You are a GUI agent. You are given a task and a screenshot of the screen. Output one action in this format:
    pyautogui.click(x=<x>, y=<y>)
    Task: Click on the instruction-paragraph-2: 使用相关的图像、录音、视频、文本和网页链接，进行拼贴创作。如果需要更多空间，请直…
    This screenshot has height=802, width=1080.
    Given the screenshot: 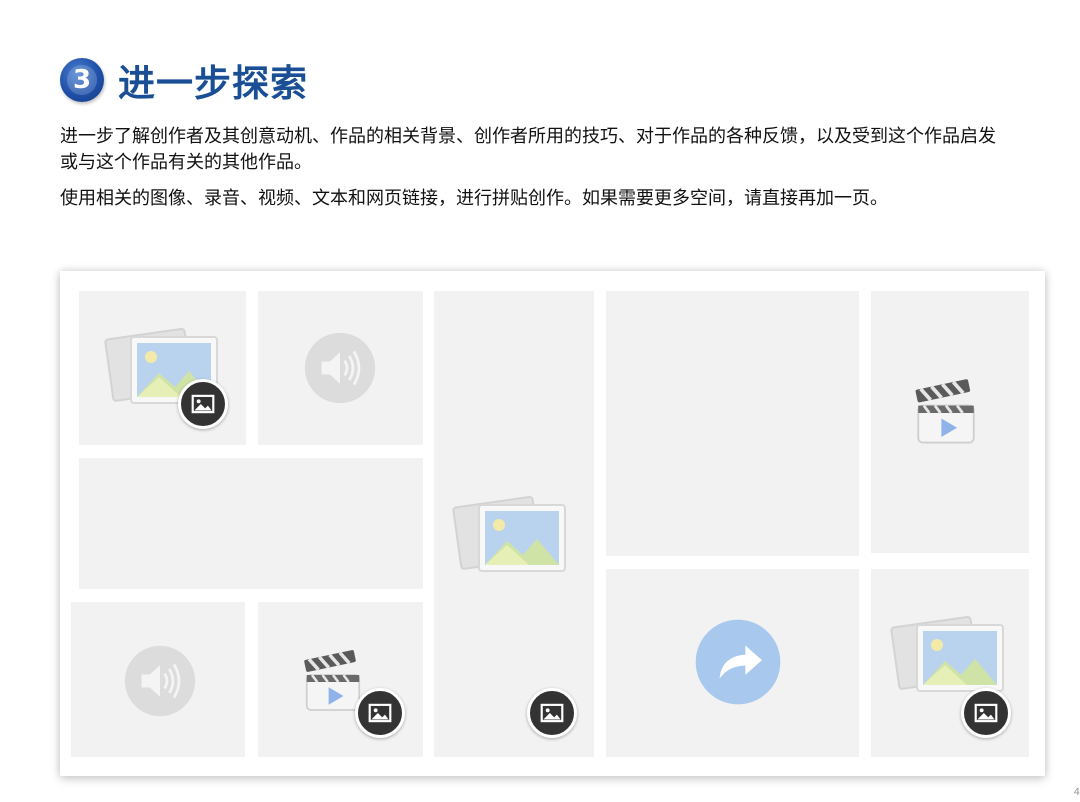 What is the action you would take?
    pyautogui.click(x=474, y=198)
    